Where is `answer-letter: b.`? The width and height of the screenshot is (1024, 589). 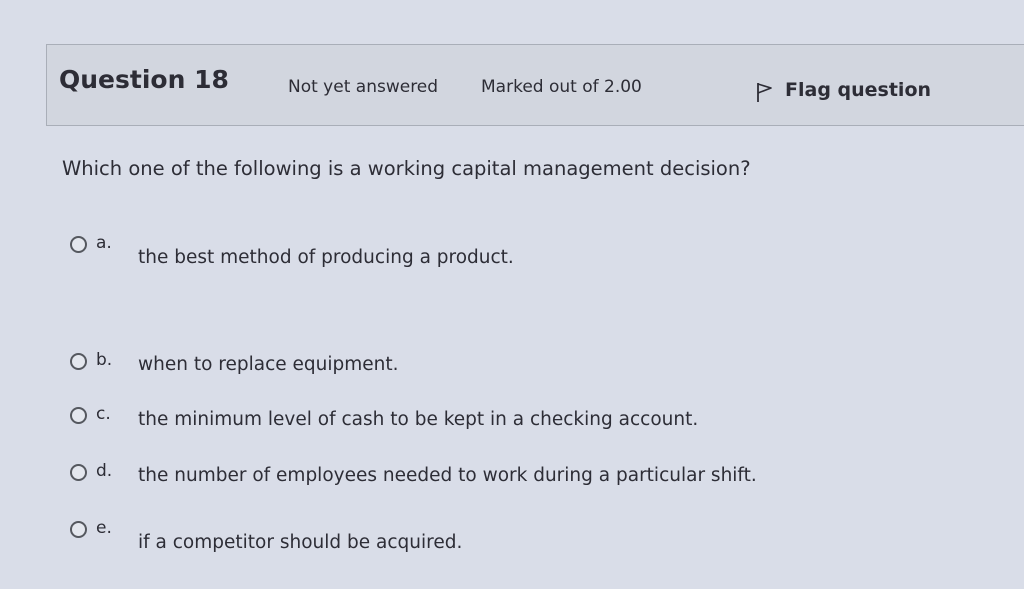 answer-letter: b. is located at coordinates (104, 360).